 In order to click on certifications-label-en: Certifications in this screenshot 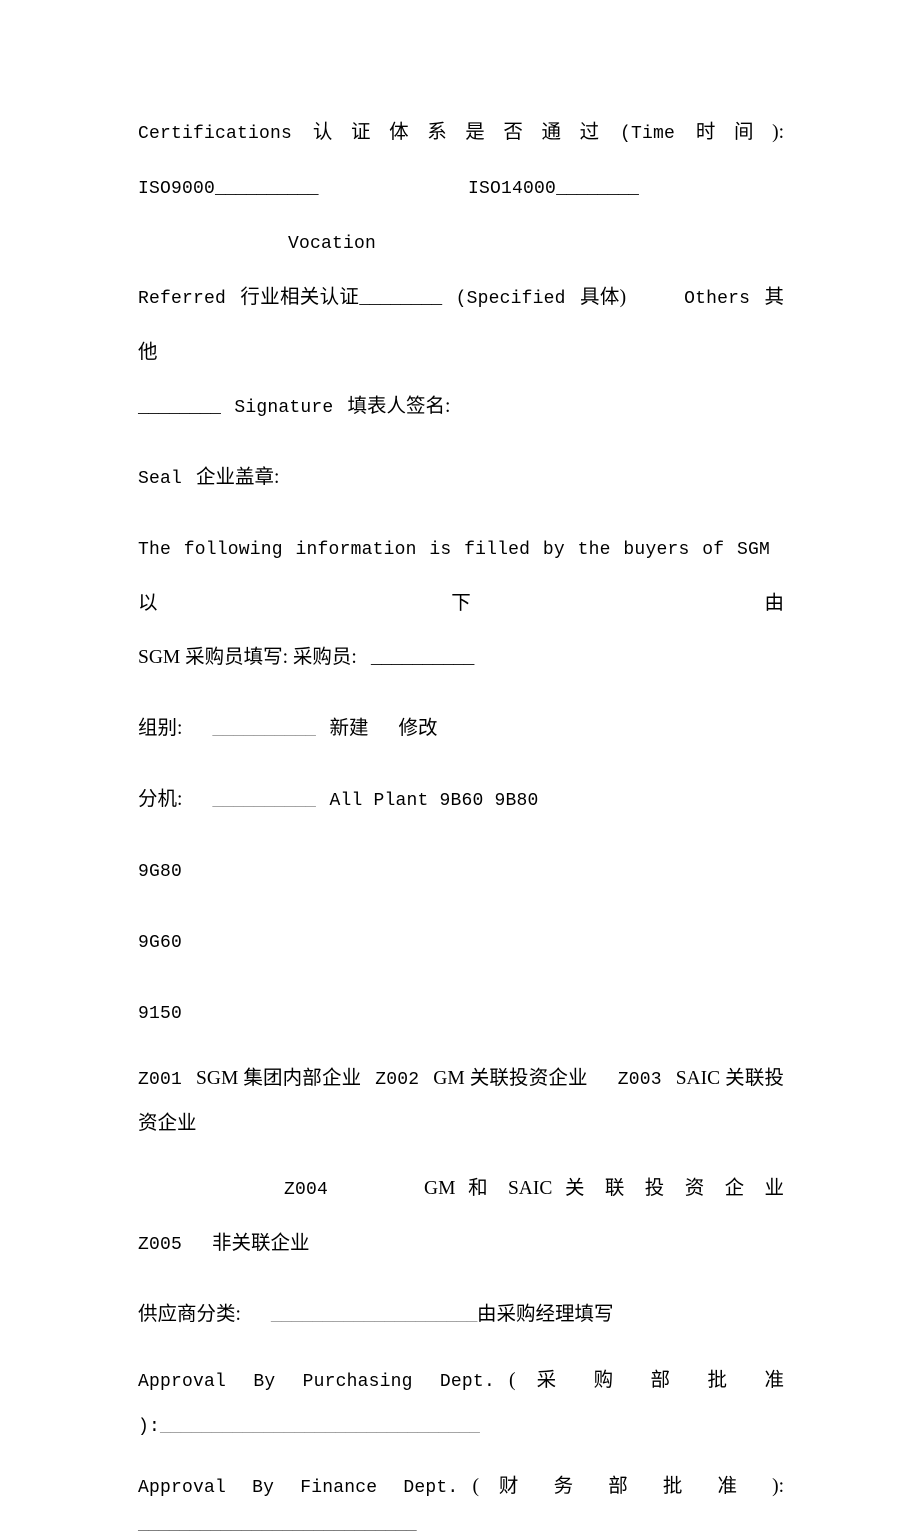, I will do `click(215, 134)`.